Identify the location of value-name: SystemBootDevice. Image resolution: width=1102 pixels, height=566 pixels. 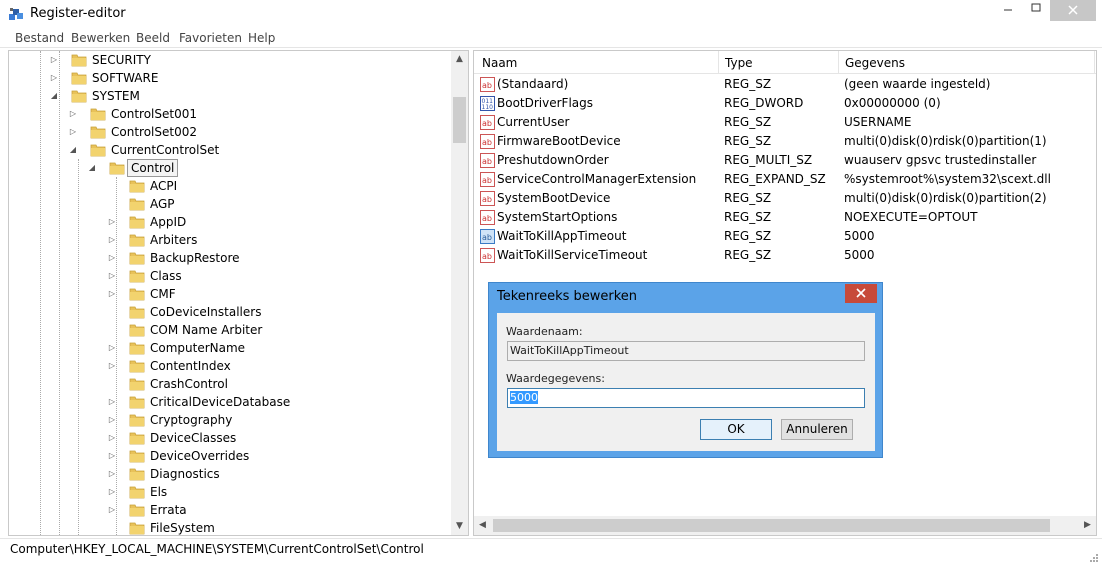
(554, 198).